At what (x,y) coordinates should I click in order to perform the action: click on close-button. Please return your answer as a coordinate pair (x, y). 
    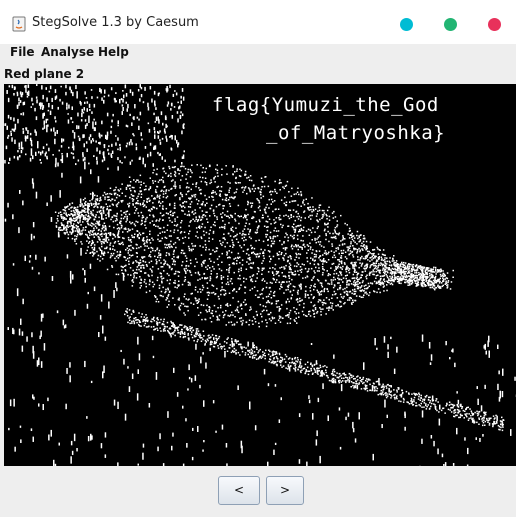
    Looking at the image, I should click on (494, 24).